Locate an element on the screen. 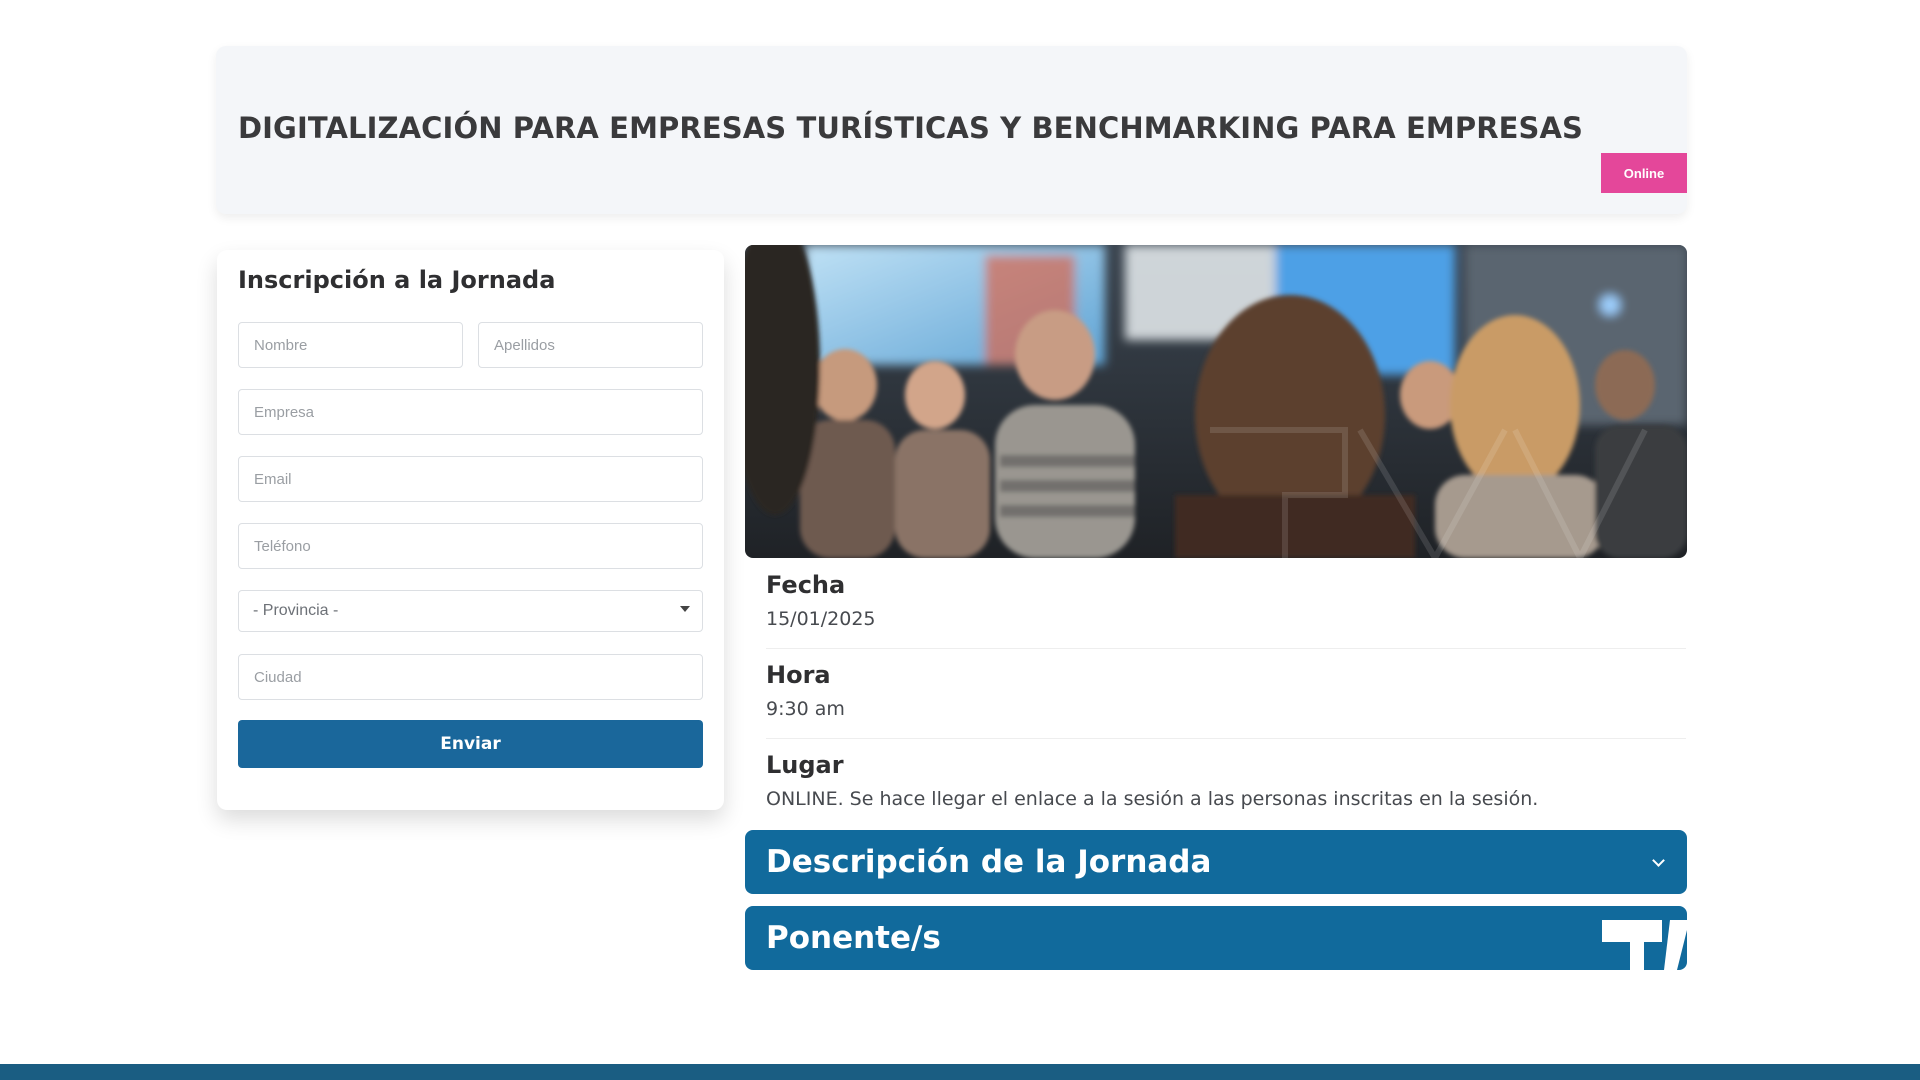 Image resolution: width=1920 pixels, height=1080 pixels. fecha-label: Fecha is located at coordinates (806, 585).